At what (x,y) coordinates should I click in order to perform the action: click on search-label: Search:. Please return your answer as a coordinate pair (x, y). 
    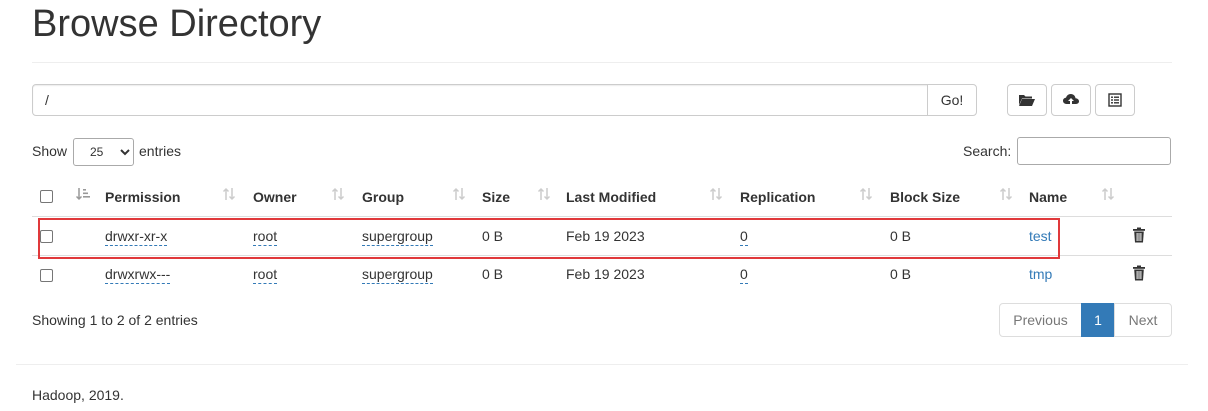
    Looking at the image, I should click on (987, 151).